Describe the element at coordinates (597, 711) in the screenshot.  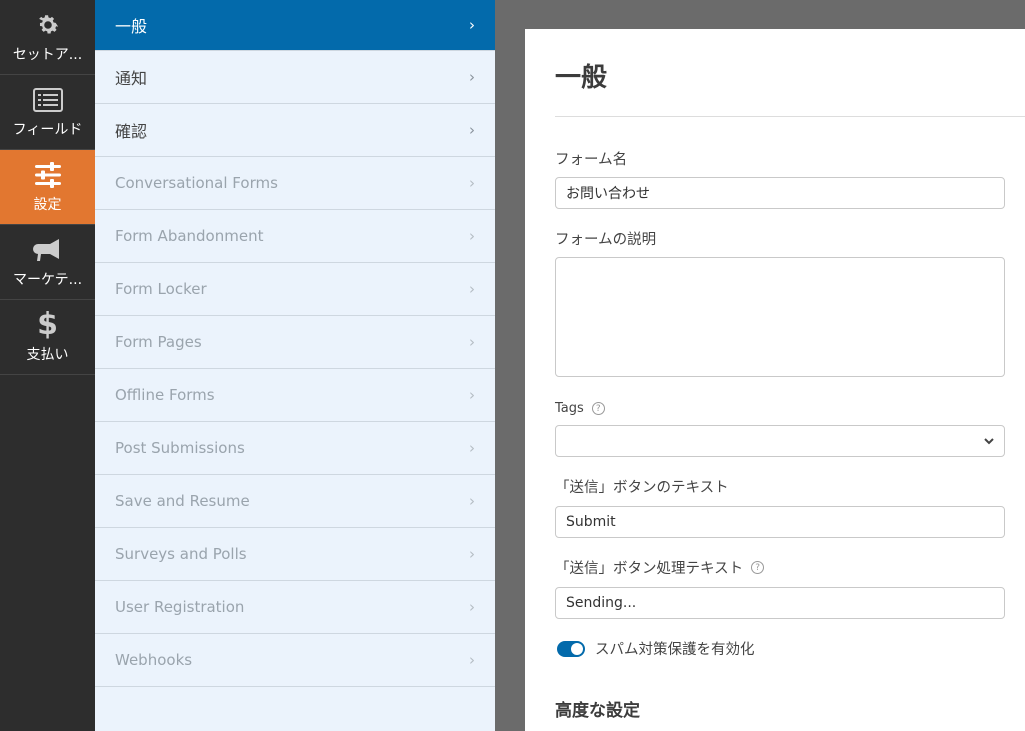
I see `advanced-settings-title: 高度な設定` at that location.